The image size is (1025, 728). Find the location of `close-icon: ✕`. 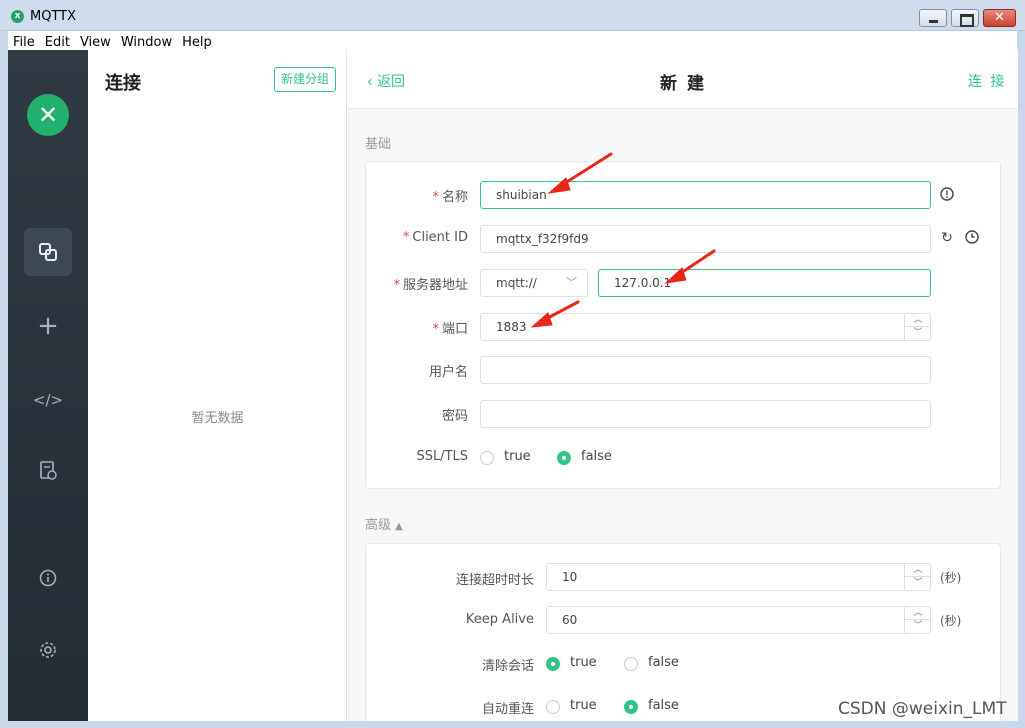

close-icon: ✕ is located at coordinates (999, 17).